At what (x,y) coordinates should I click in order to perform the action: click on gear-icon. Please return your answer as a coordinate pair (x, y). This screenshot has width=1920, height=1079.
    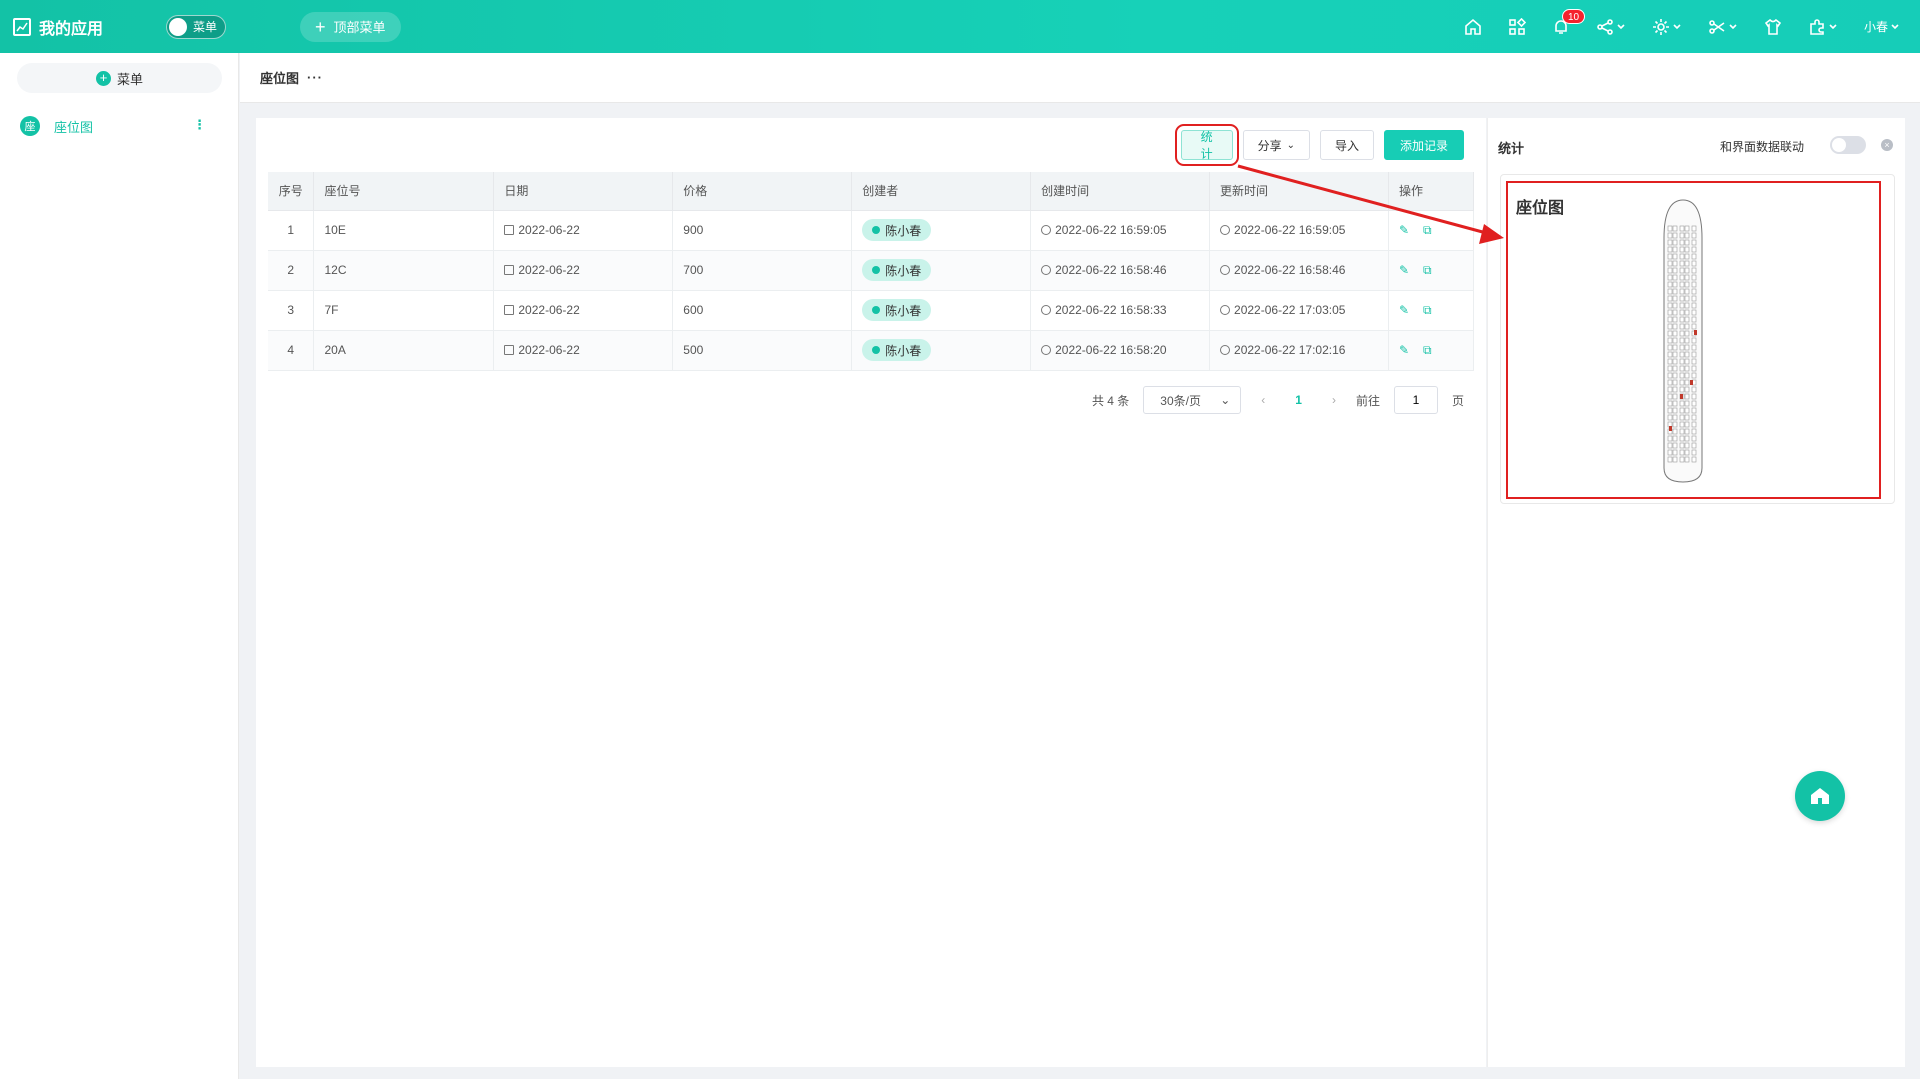
    Looking at the image, I should click on (1660, 26).